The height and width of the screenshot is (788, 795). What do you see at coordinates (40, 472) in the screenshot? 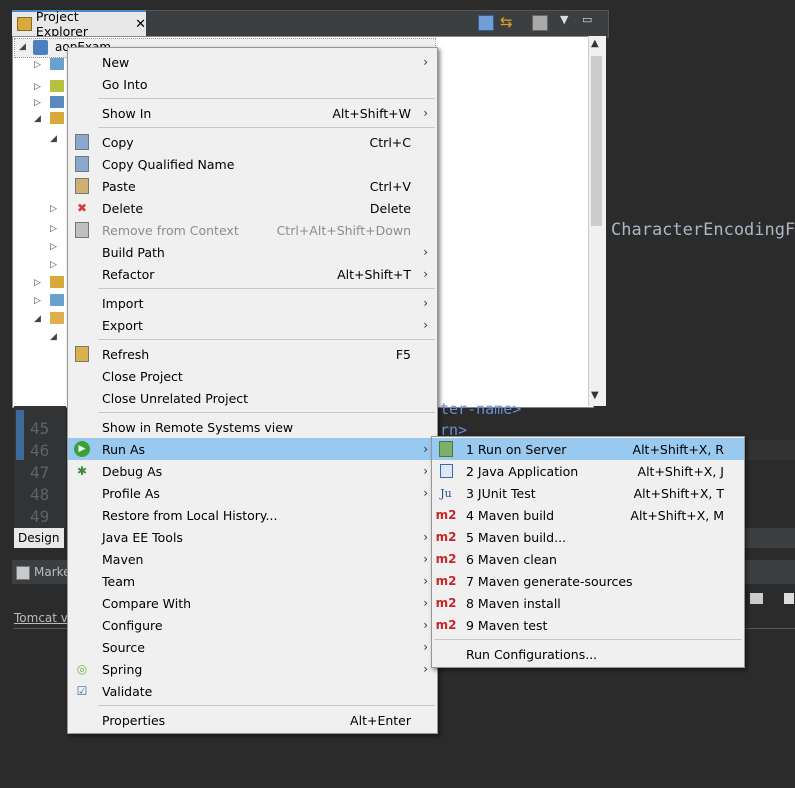
I see `line-number: 47` at bounding box center [40, 472].